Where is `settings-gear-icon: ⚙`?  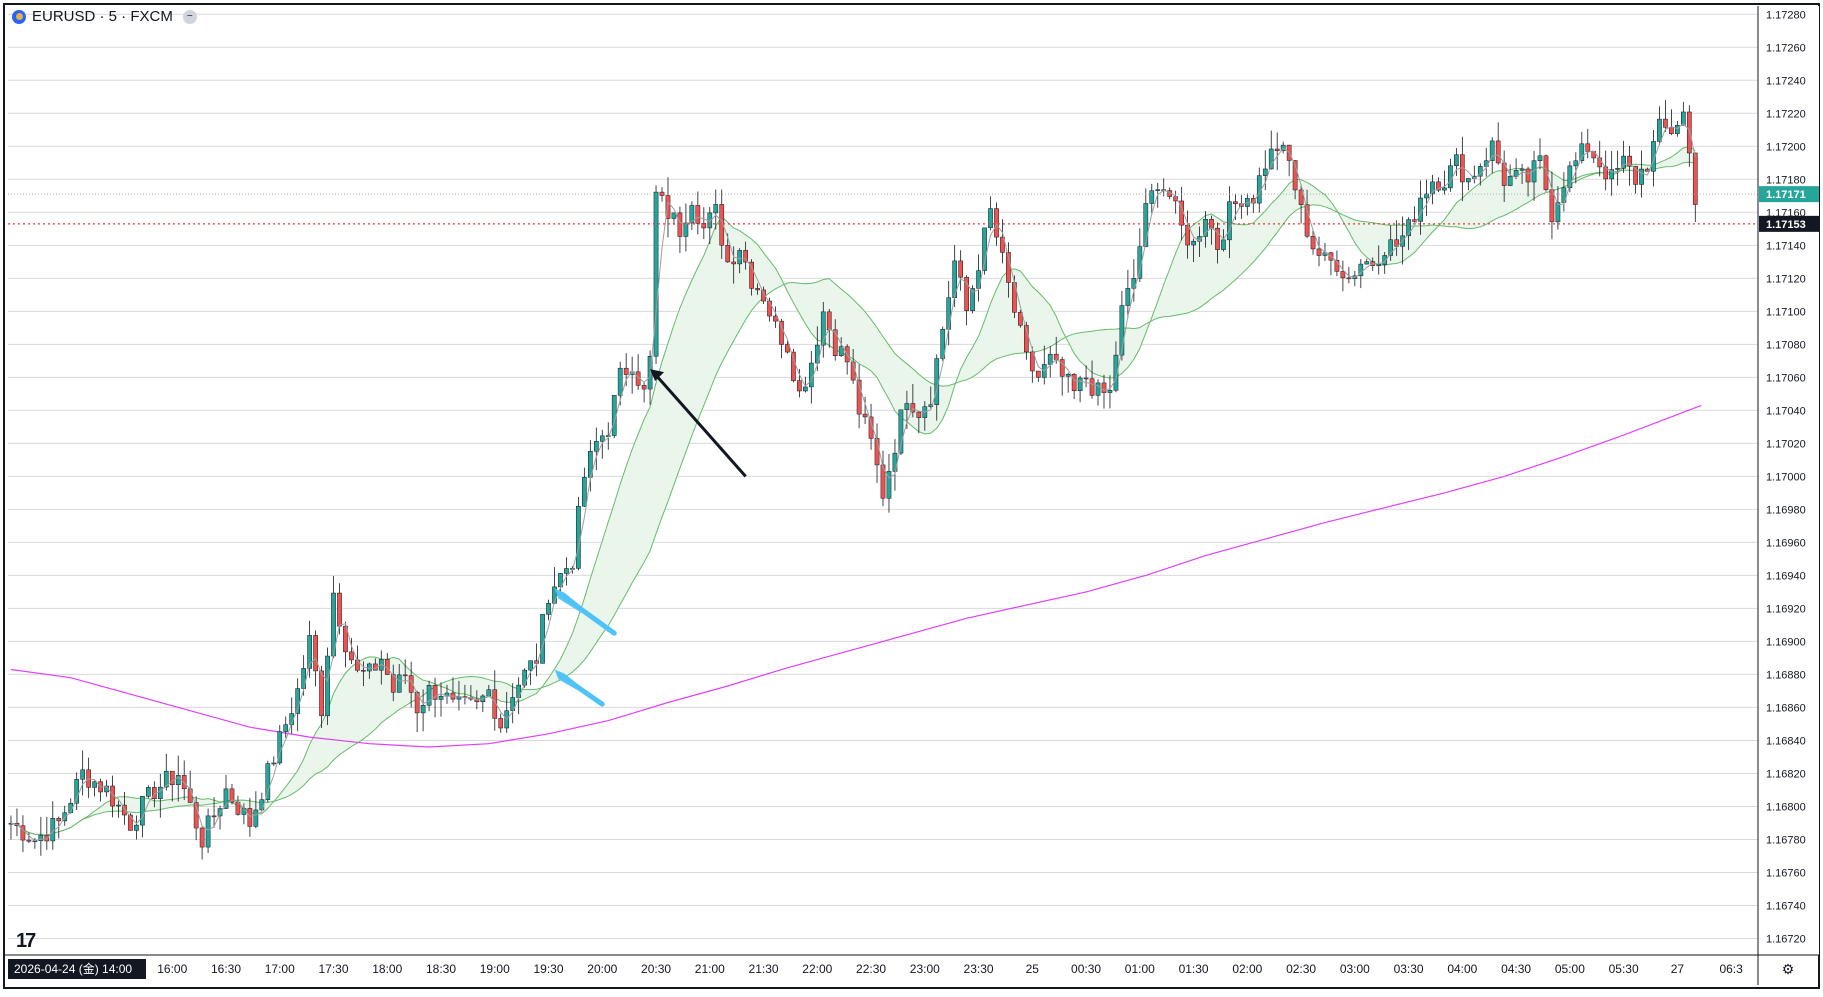 settings-gear-icon: ⚙ is located at coordinates (1788, 969).